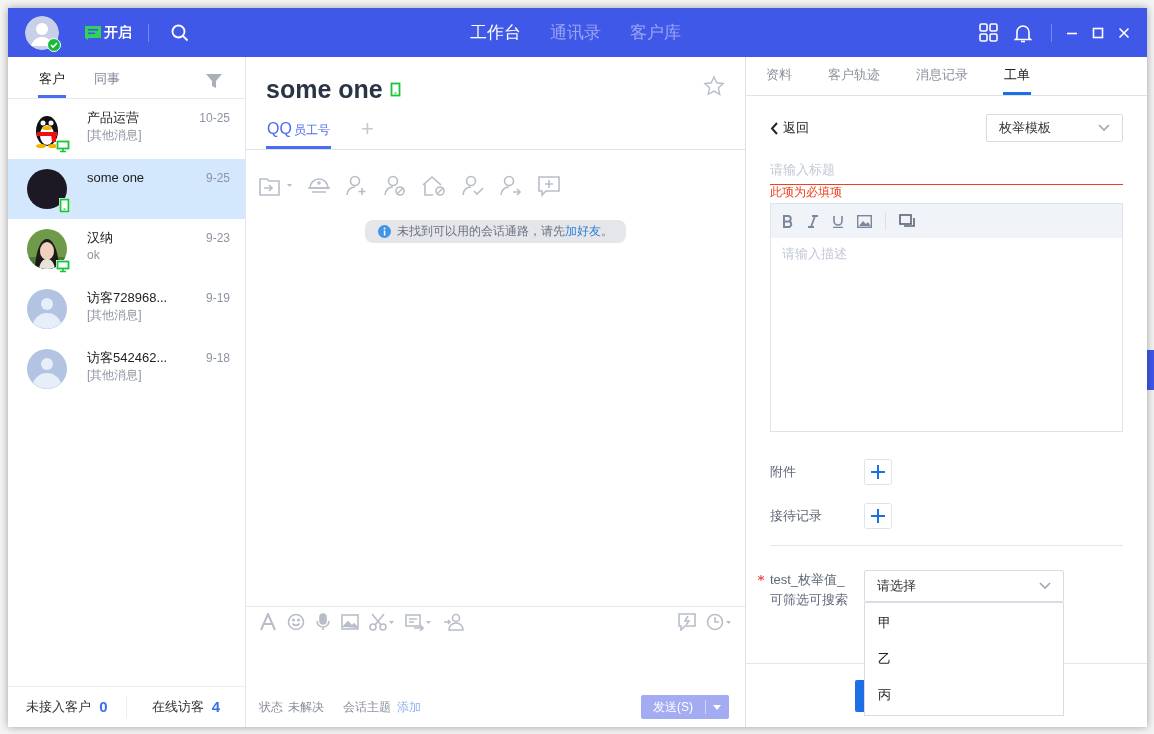 This screenshot has height=734, width=1154. Describe the element at coordinates (382, 621) in the screenshot. I see `scissors-icon` at that location.